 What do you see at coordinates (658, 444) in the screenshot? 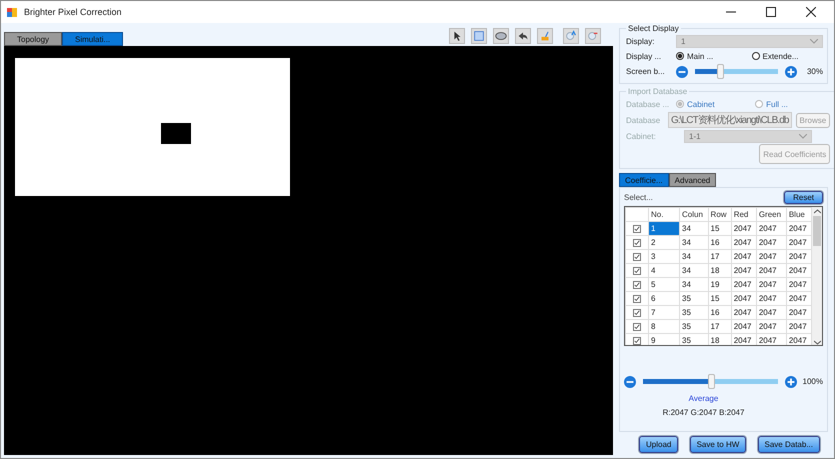
I see `action-button: Upload` at bounding box center [658, 444].